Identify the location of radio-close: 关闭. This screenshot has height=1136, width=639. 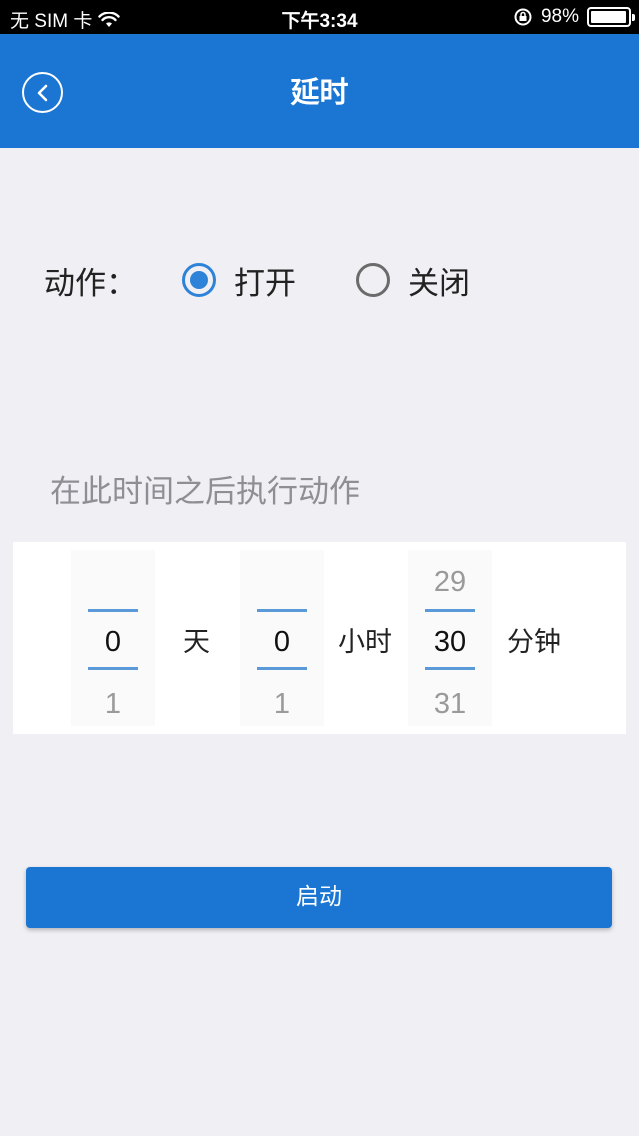
(413, 280).